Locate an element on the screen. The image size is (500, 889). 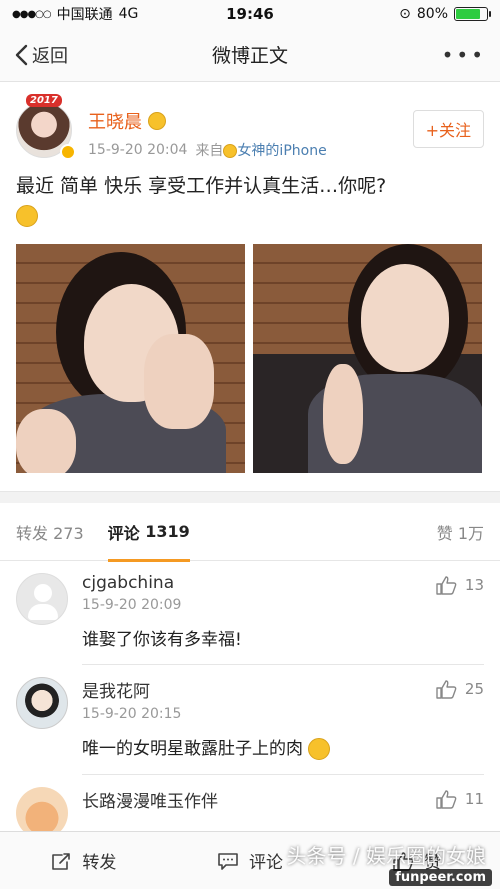
comment-like-button: 13 is located at coordinates (459, 585).